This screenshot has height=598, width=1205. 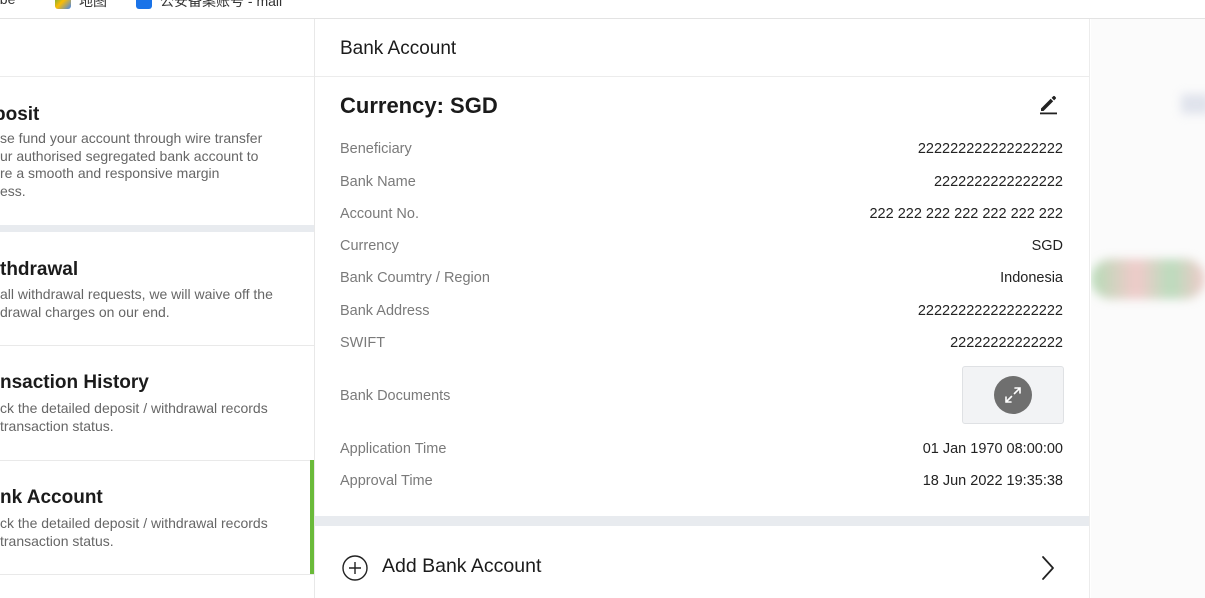 What do you see at coordinates (1048, 568) in the screenshot?
I see `chevron-right-icon` at bounding box center [1048, 568].